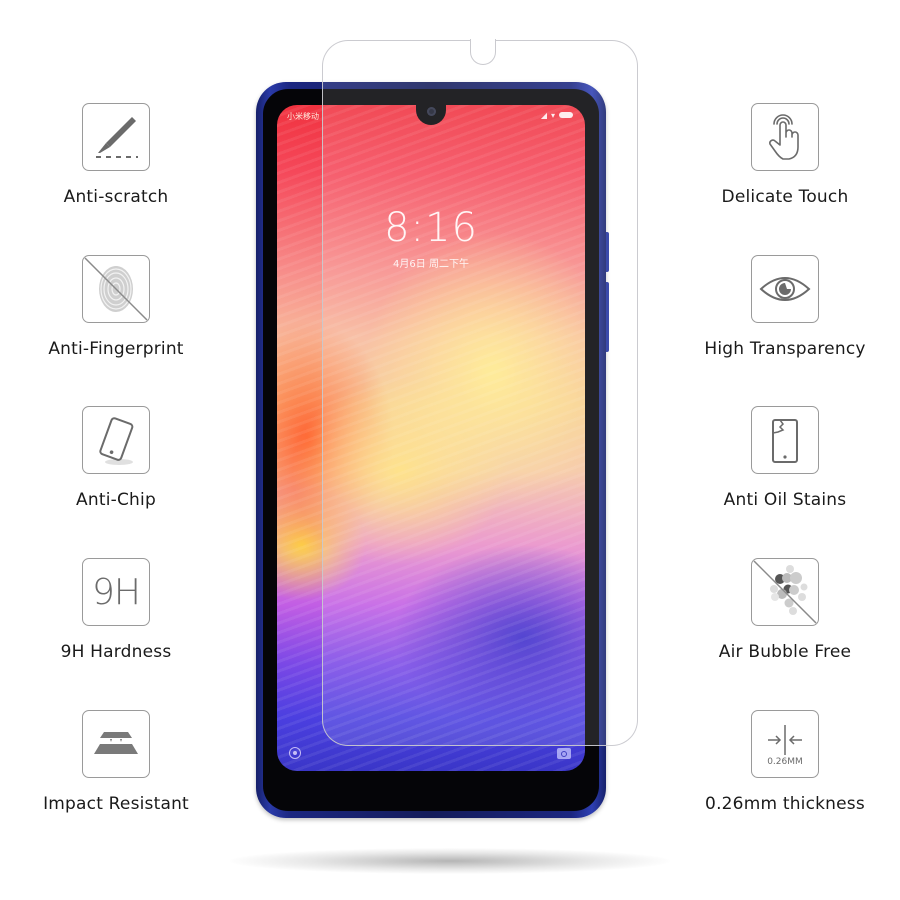 The height and width of the screenshot is (900, 900). What do you see at coordinates (785, 500) in the screenshot?
I see `feature-label: Anti Oil Stains` at bounding box center [785, 500].